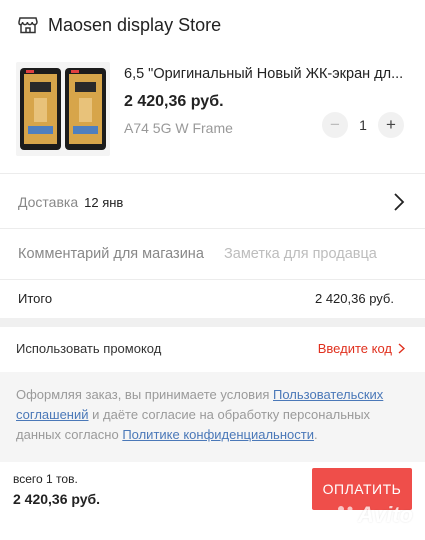 The width and height of the screenshot is (425, 540). What do you see at coordinates (35, 298) in the screenshot?
I see `total-label: Итого` at bounding box center [35, 298].